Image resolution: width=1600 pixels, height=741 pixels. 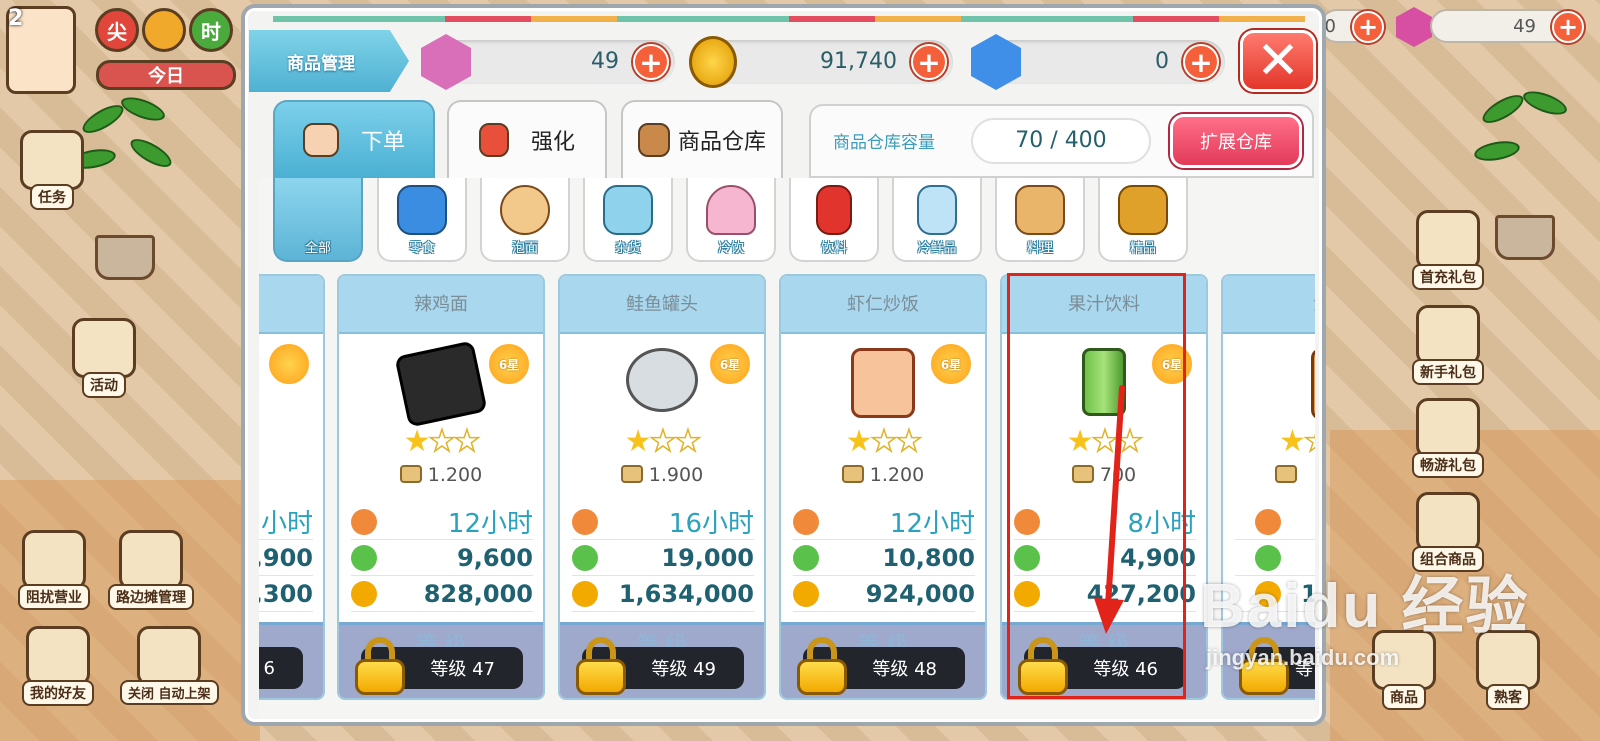 I want to click on first-recharge-gift-button: 首充礼包, so click(x=1448, y=250).